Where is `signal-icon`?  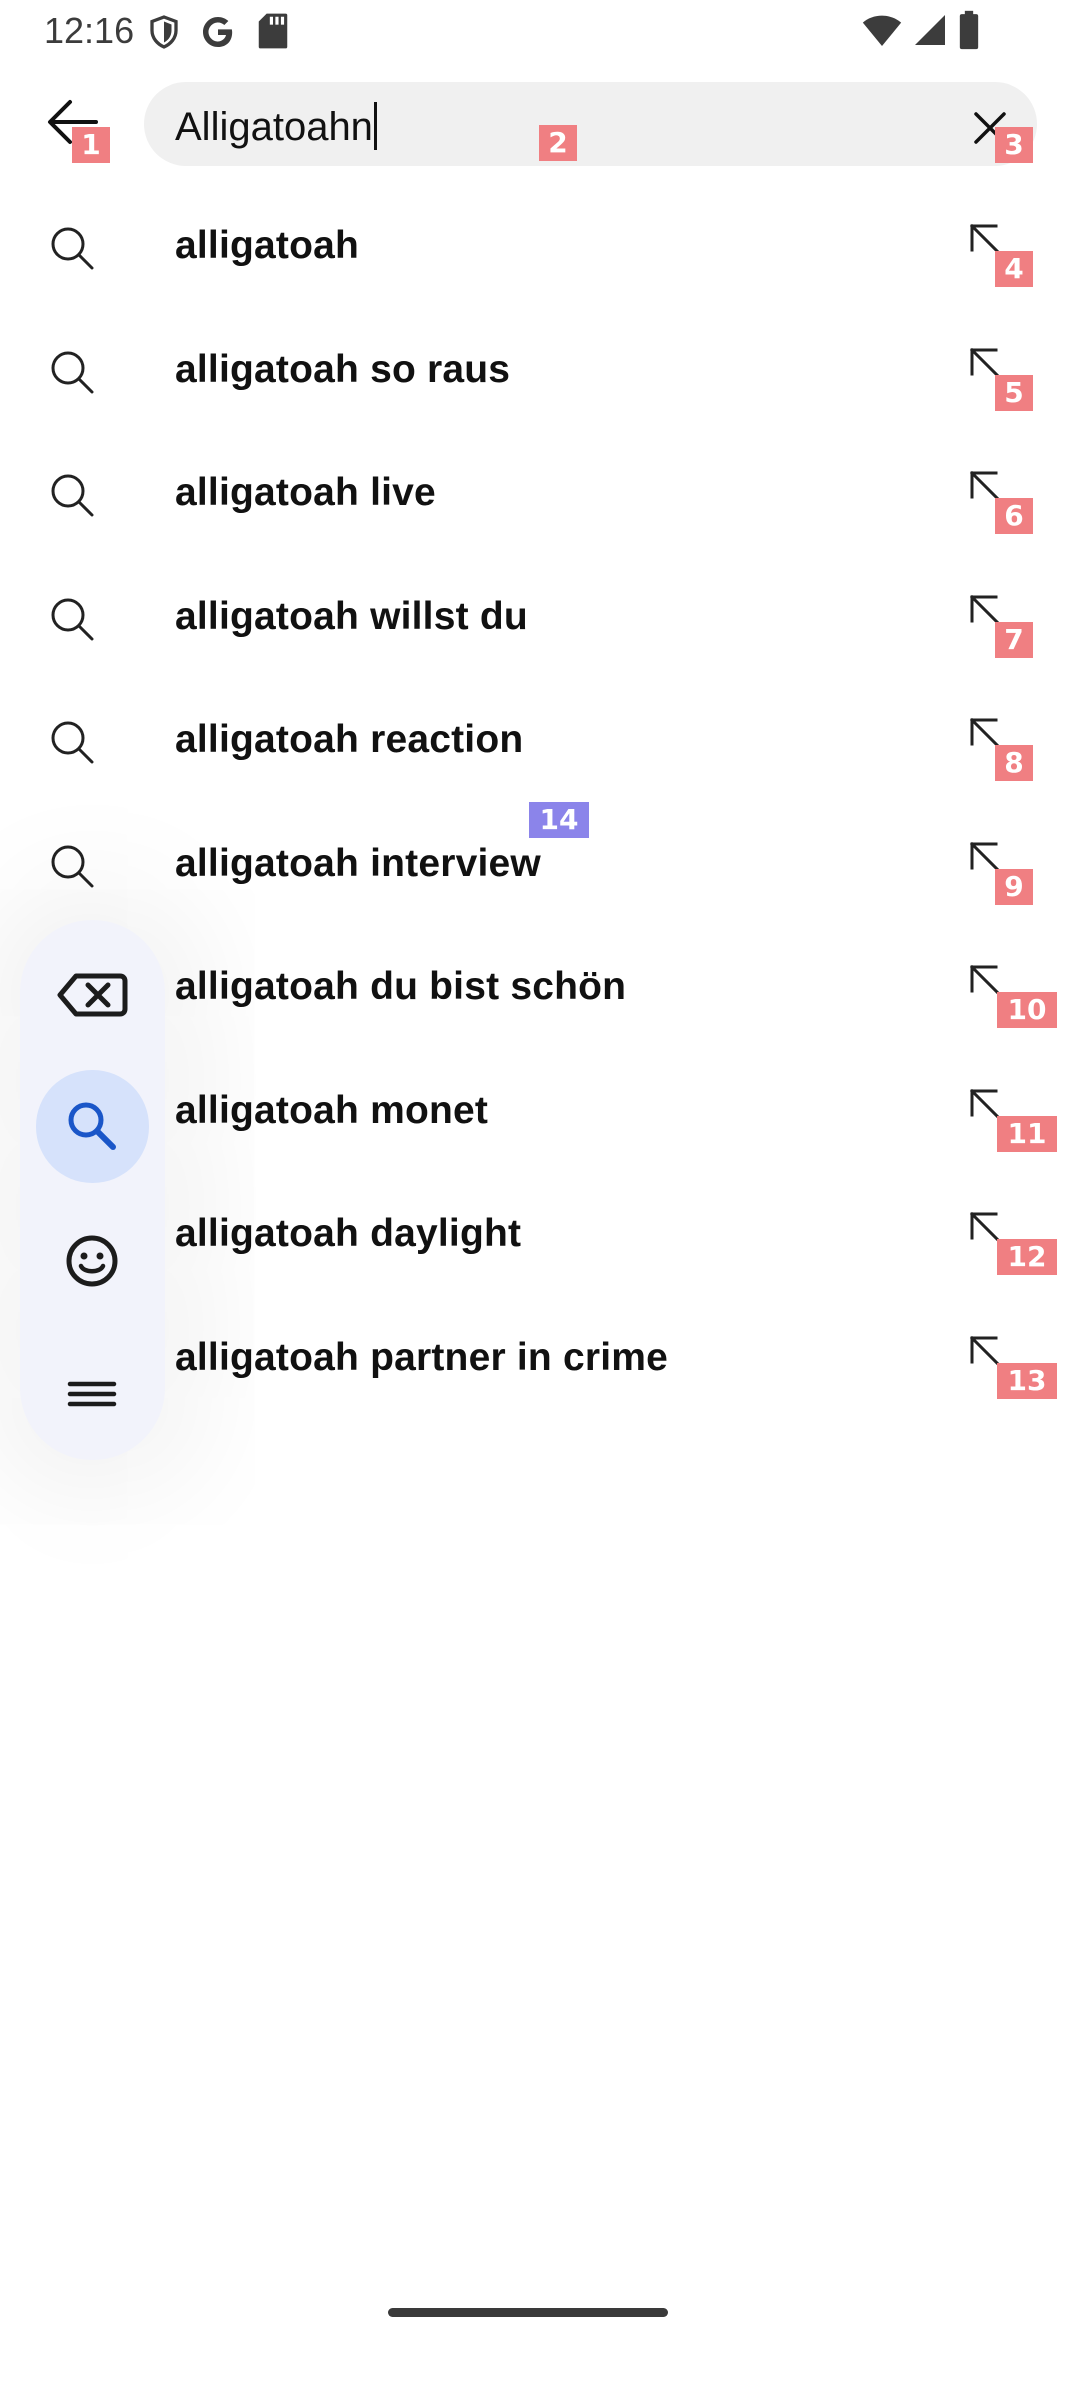 signal-icon is located at coordinates (930, 32).